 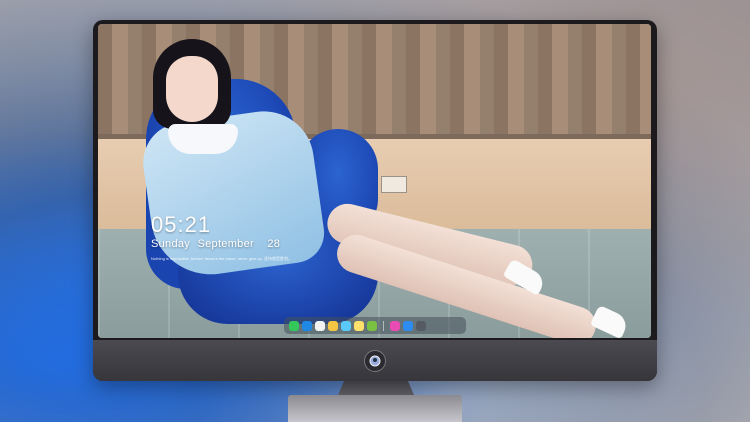 What do you see at coordinates (225, 244) in the screenshot?
I see `lockscreen-month: September` at bounding box center [225, 244].